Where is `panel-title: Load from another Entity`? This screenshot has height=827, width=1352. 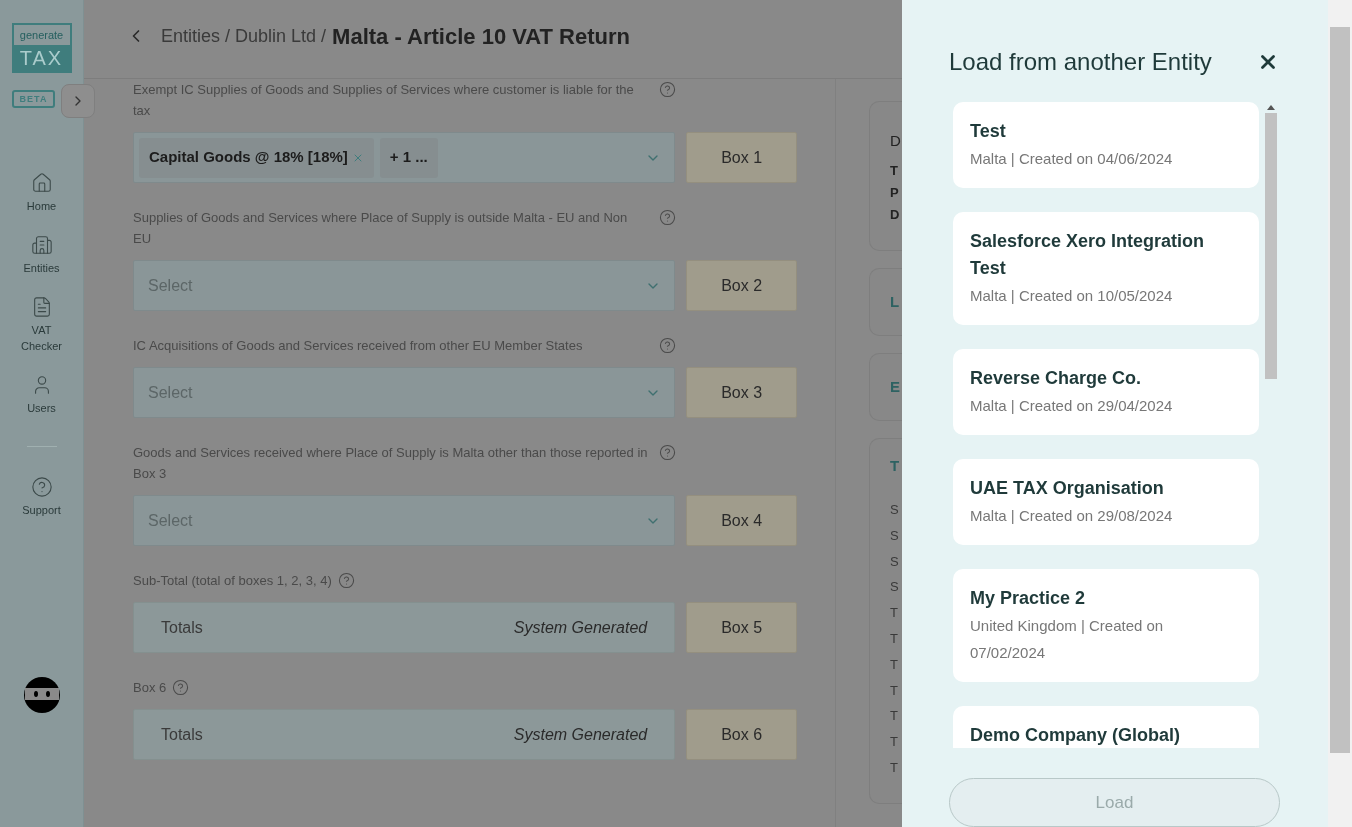 panel-title: Load from another Entity is located at coordinates (1080, 62).